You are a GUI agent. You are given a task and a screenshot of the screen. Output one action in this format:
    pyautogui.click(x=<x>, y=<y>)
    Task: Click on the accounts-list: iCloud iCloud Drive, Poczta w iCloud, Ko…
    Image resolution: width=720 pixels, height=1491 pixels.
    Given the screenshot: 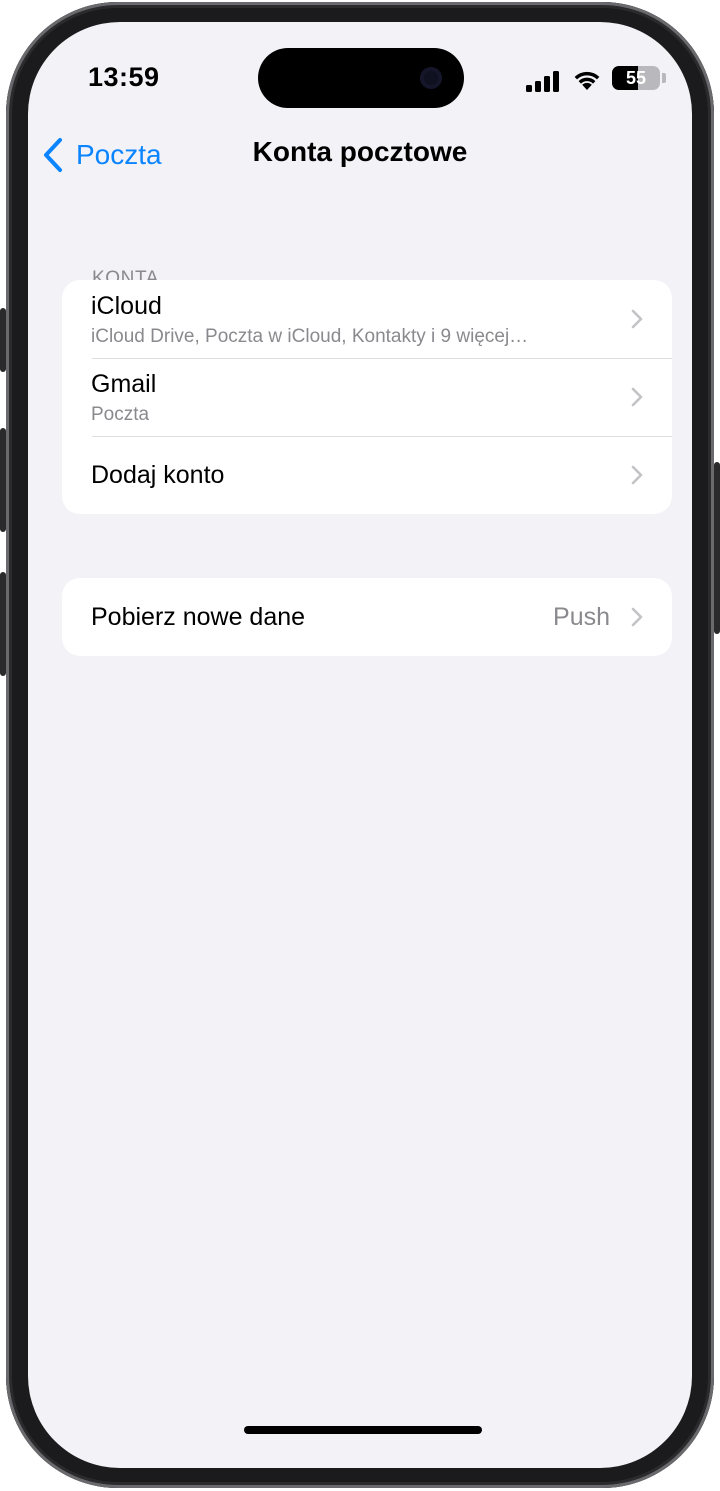 What is the action you would take?
    pyautogui.click(x=367, y=397)
    